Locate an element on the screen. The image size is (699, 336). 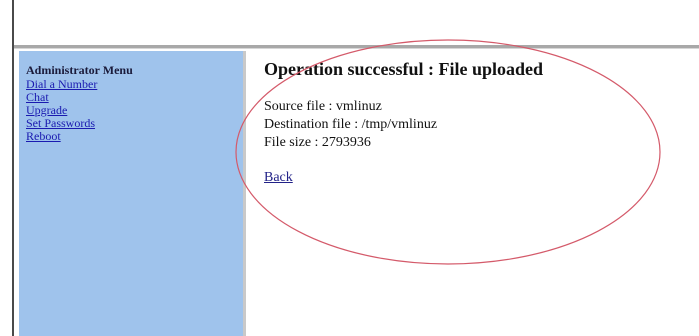
file-size-line: File size : 2793936 is located at coordinates (317, 142).